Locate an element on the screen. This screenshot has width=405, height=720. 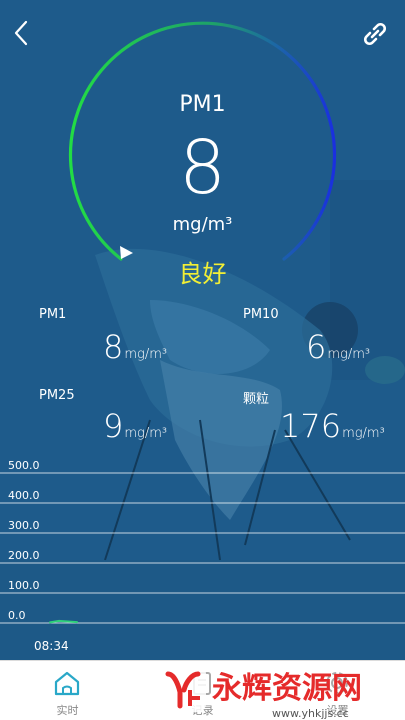
tab-records: 记录 is located at coordinates (202, 690).